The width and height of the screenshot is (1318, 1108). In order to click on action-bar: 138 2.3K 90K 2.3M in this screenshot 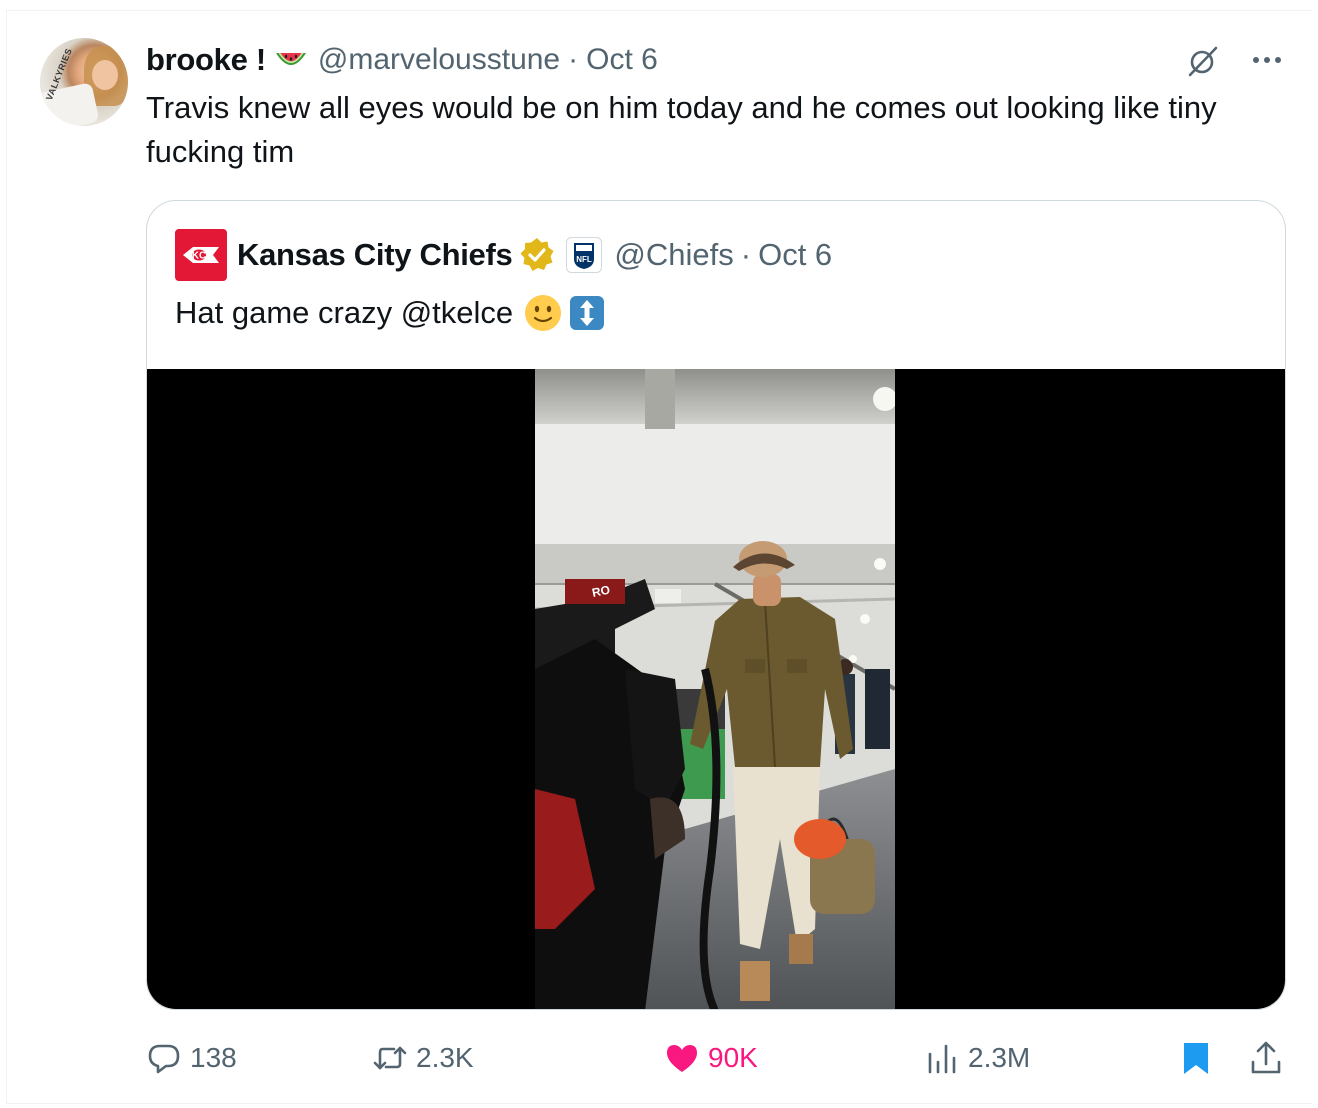, I will do `click(659, 1058)`.